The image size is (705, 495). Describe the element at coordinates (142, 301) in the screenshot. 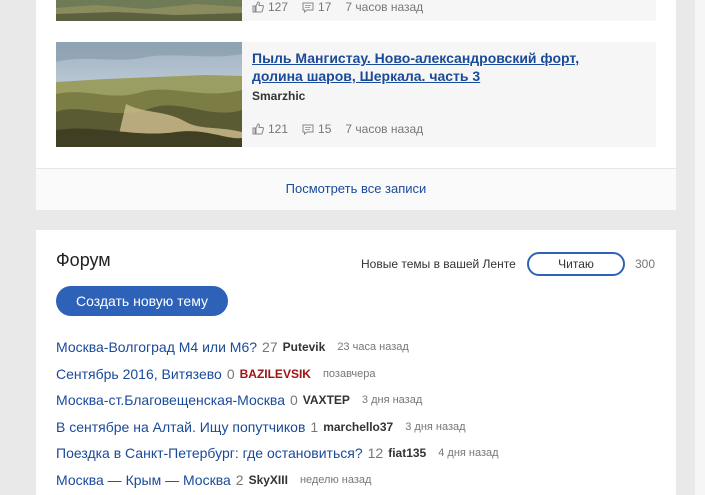

I see `create-topic-button: Создать новую тему` at that location.